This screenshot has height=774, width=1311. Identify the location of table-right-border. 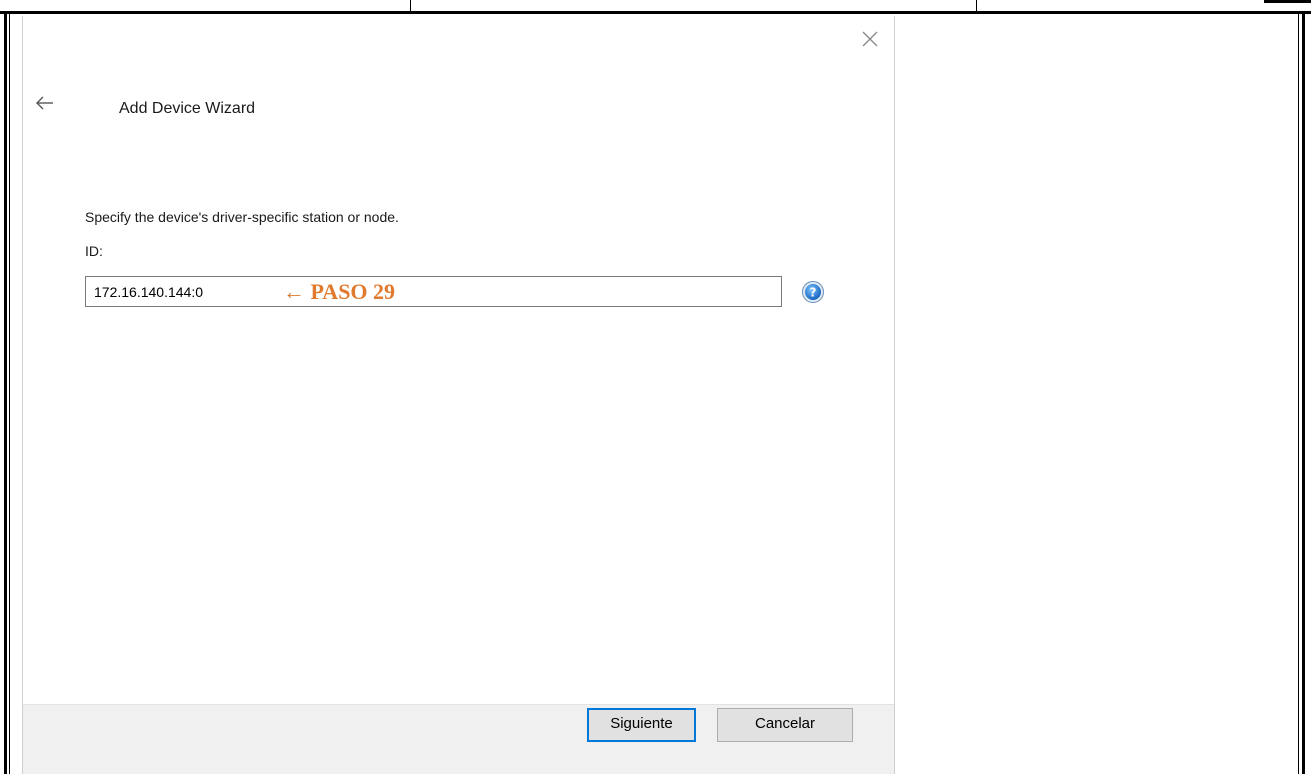
(1303, 394).